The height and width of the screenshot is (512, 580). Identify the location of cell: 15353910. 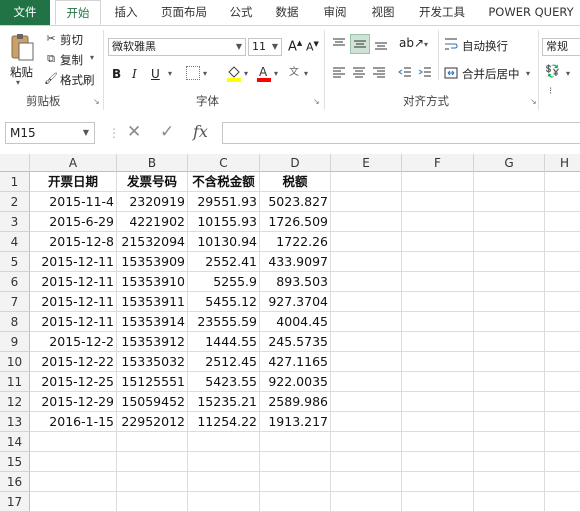
(152, 282).